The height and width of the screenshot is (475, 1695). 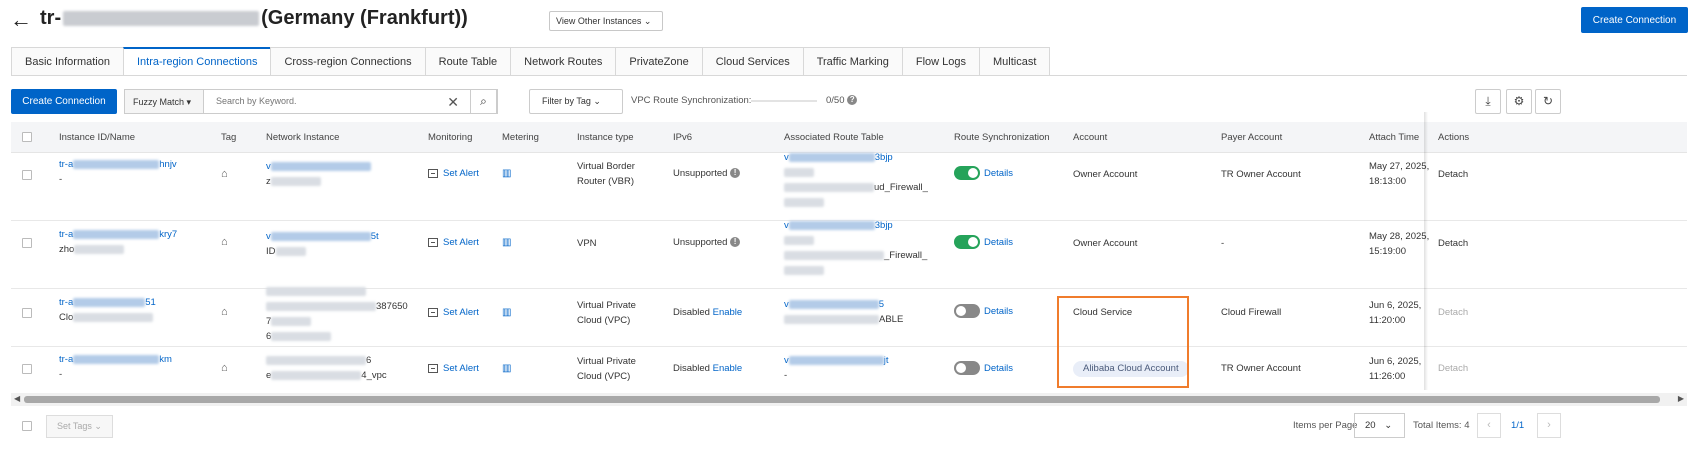 I want to click on caret-down-icon: ▾, so click(x=189, y=102).